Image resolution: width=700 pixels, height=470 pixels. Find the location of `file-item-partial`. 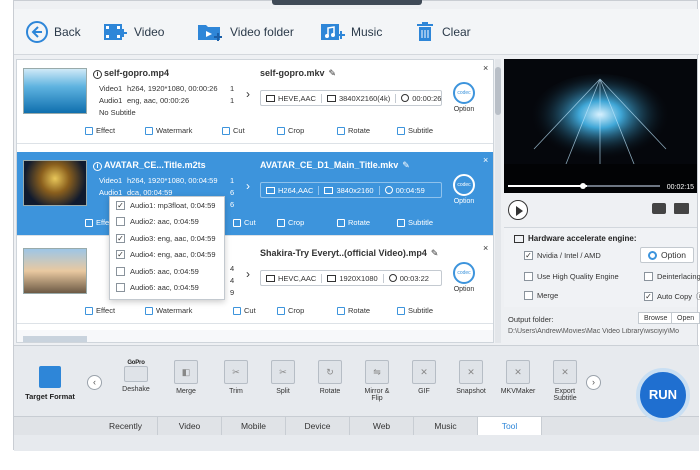

file-item-partial is located at coordinates (255, 336).